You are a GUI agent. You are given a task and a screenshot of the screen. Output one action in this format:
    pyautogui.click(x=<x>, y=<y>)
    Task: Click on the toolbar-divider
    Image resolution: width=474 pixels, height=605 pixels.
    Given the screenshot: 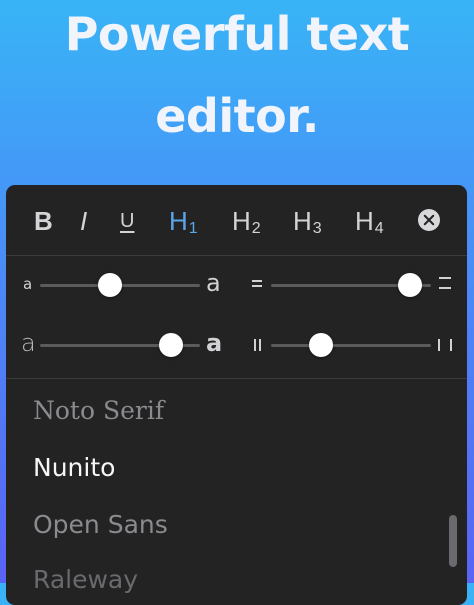 What is the action you would take?
    pyautogui.click(x=236, y=255)
    